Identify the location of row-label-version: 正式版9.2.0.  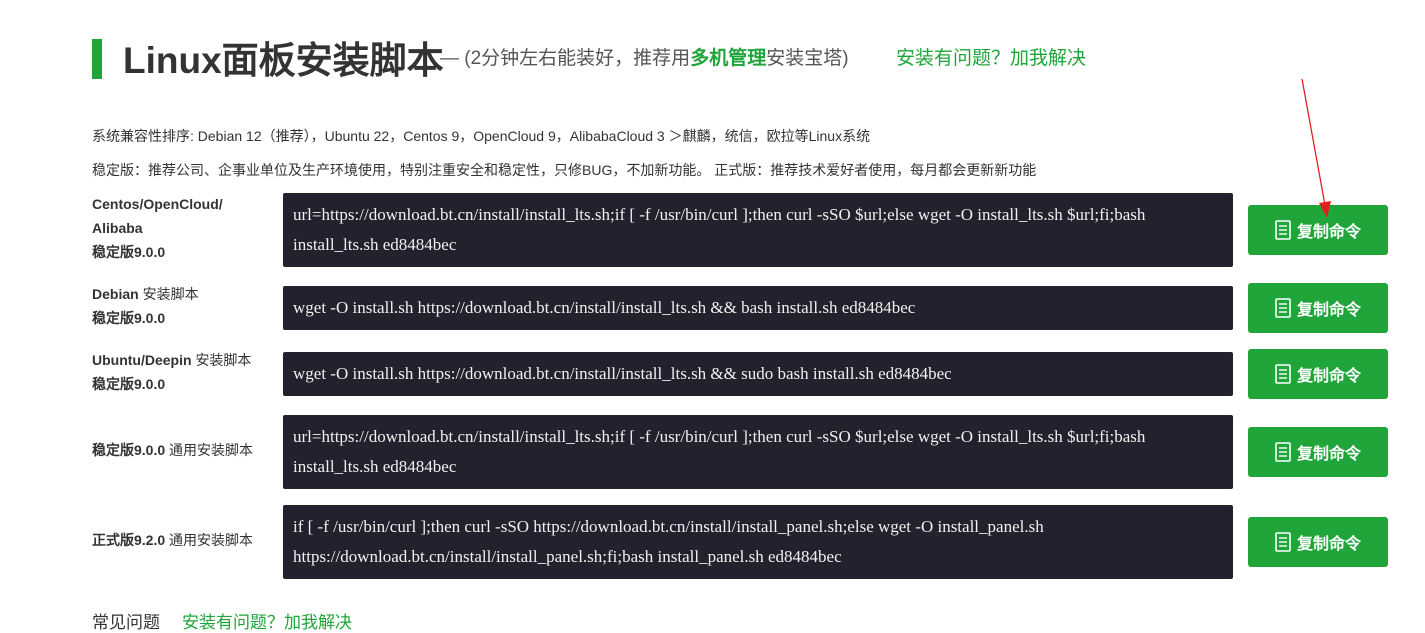
(131, 540).